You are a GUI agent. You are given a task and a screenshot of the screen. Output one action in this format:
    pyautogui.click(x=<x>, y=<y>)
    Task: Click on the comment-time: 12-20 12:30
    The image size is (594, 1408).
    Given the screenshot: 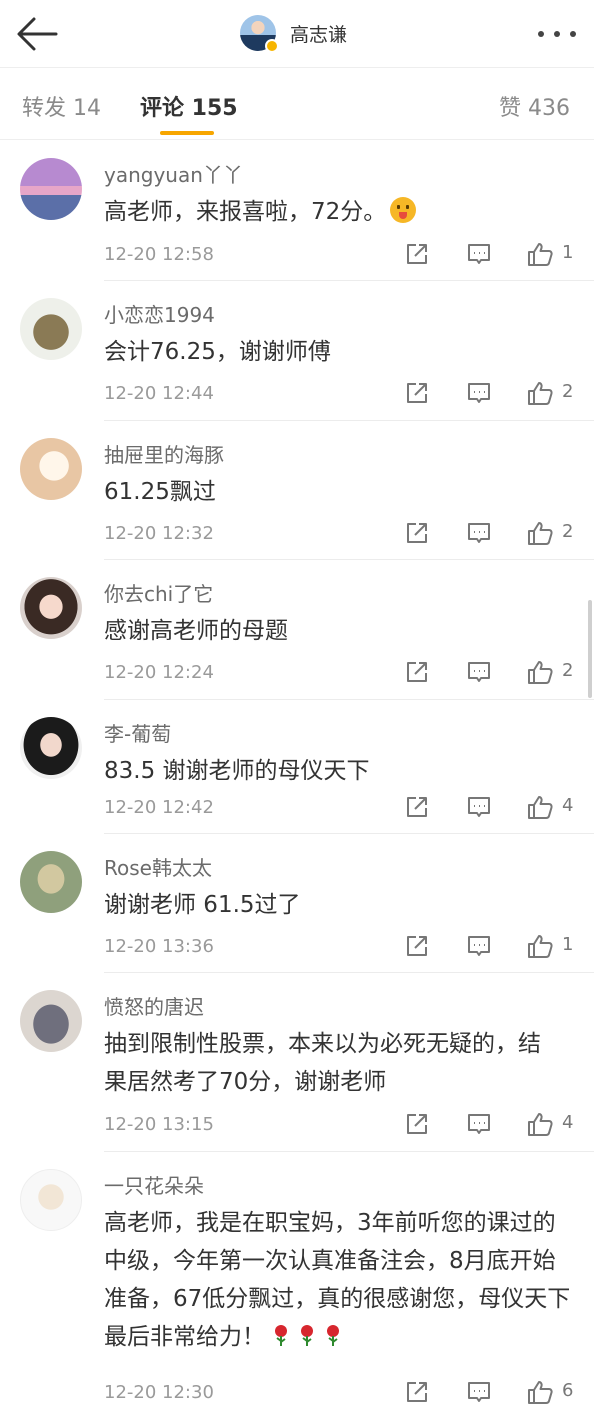 What is the action you would take?
    pyautogui.click(x=159, y=1392)
    